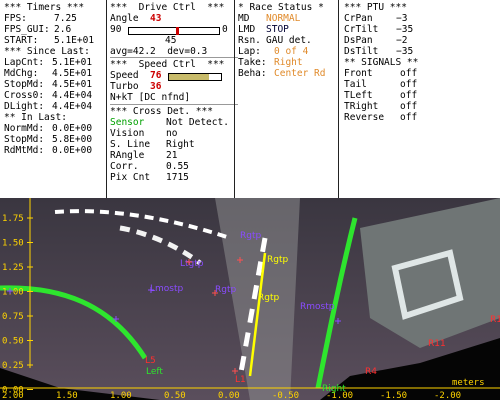  Describe the element at coordinates (24, 62) in the screenshot. I see `since-label: LapCnt:` at that location.